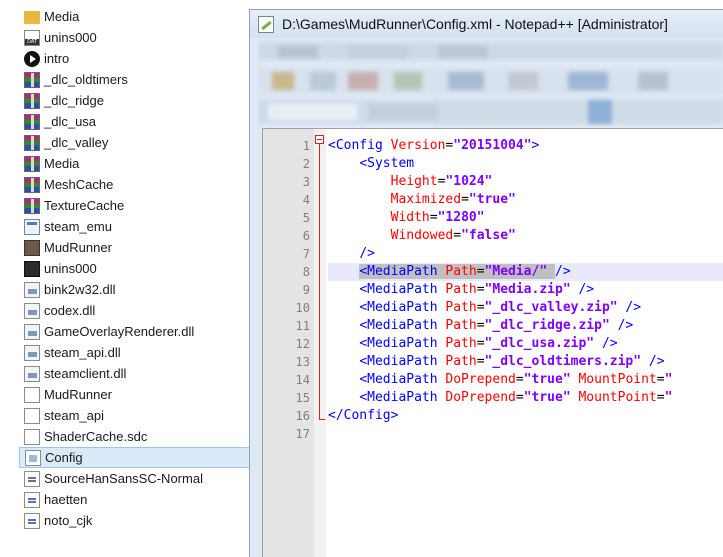 The width and height of the screenshot is (723, 557). I want to click on code-line, so click(525, 434).